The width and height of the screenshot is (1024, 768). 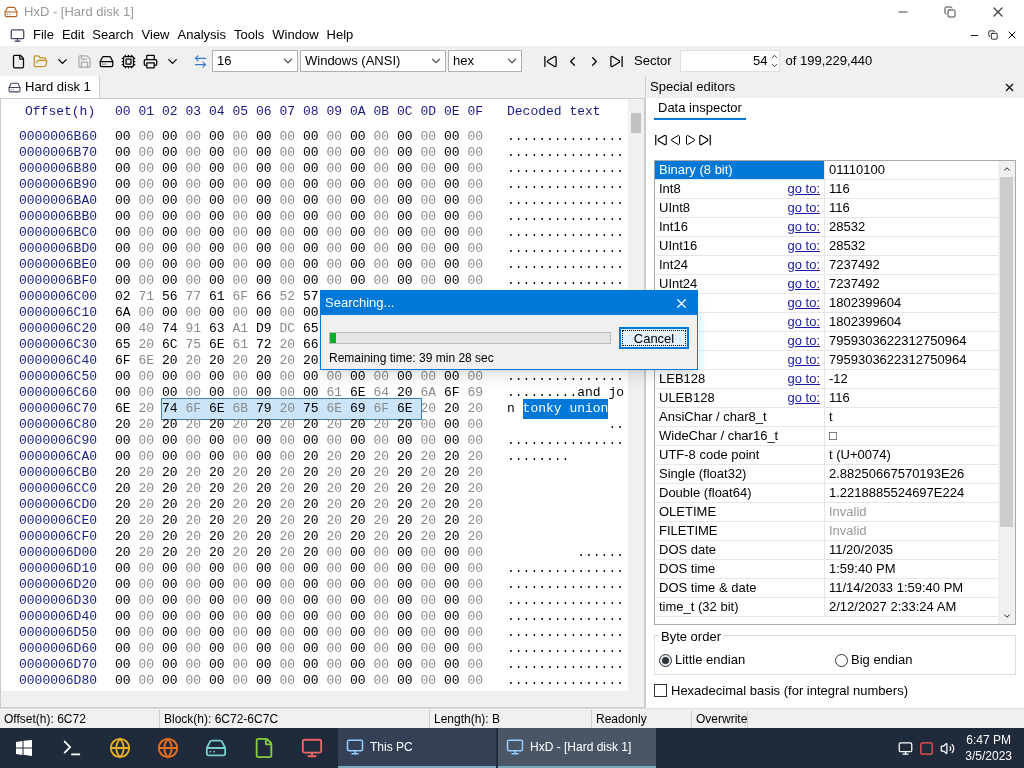 I want to click on vertical-scrollbar, so click(x=1006, y=392).